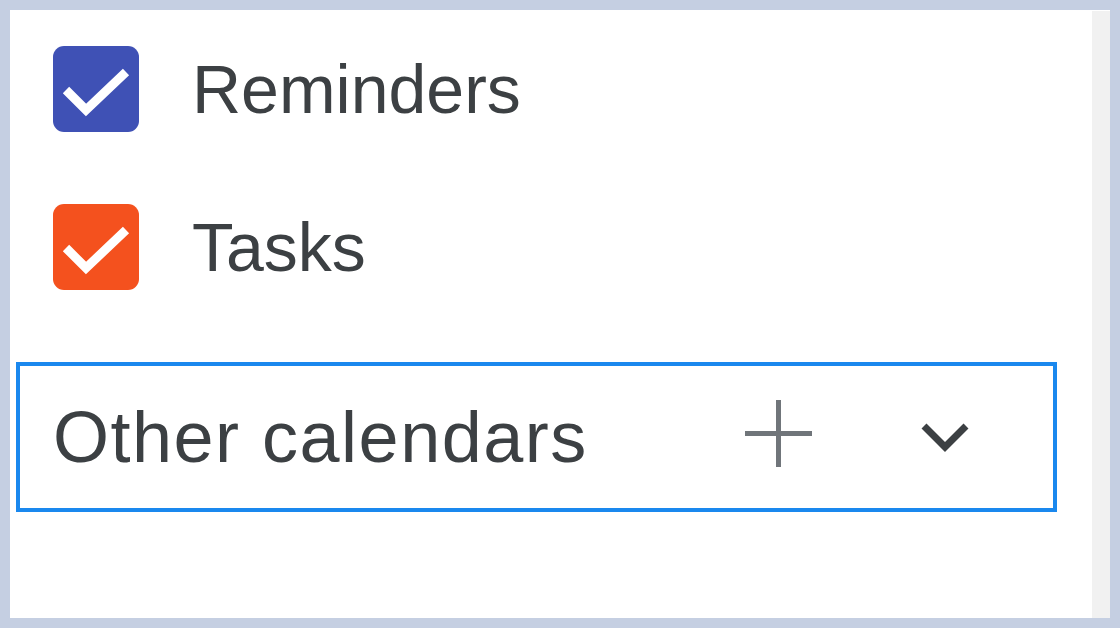 This screenshot has height=628, width=1120. Describe the element at coordinates (778, 433) in the screenshot. I see `plus-icon` at that location.